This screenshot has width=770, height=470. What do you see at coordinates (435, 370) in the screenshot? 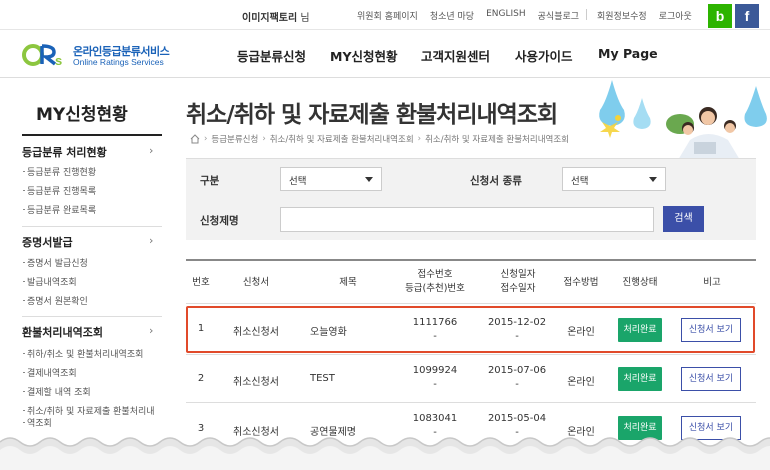
I see `row2-receipt-no: 1099924` at bounding box center [435, 370].